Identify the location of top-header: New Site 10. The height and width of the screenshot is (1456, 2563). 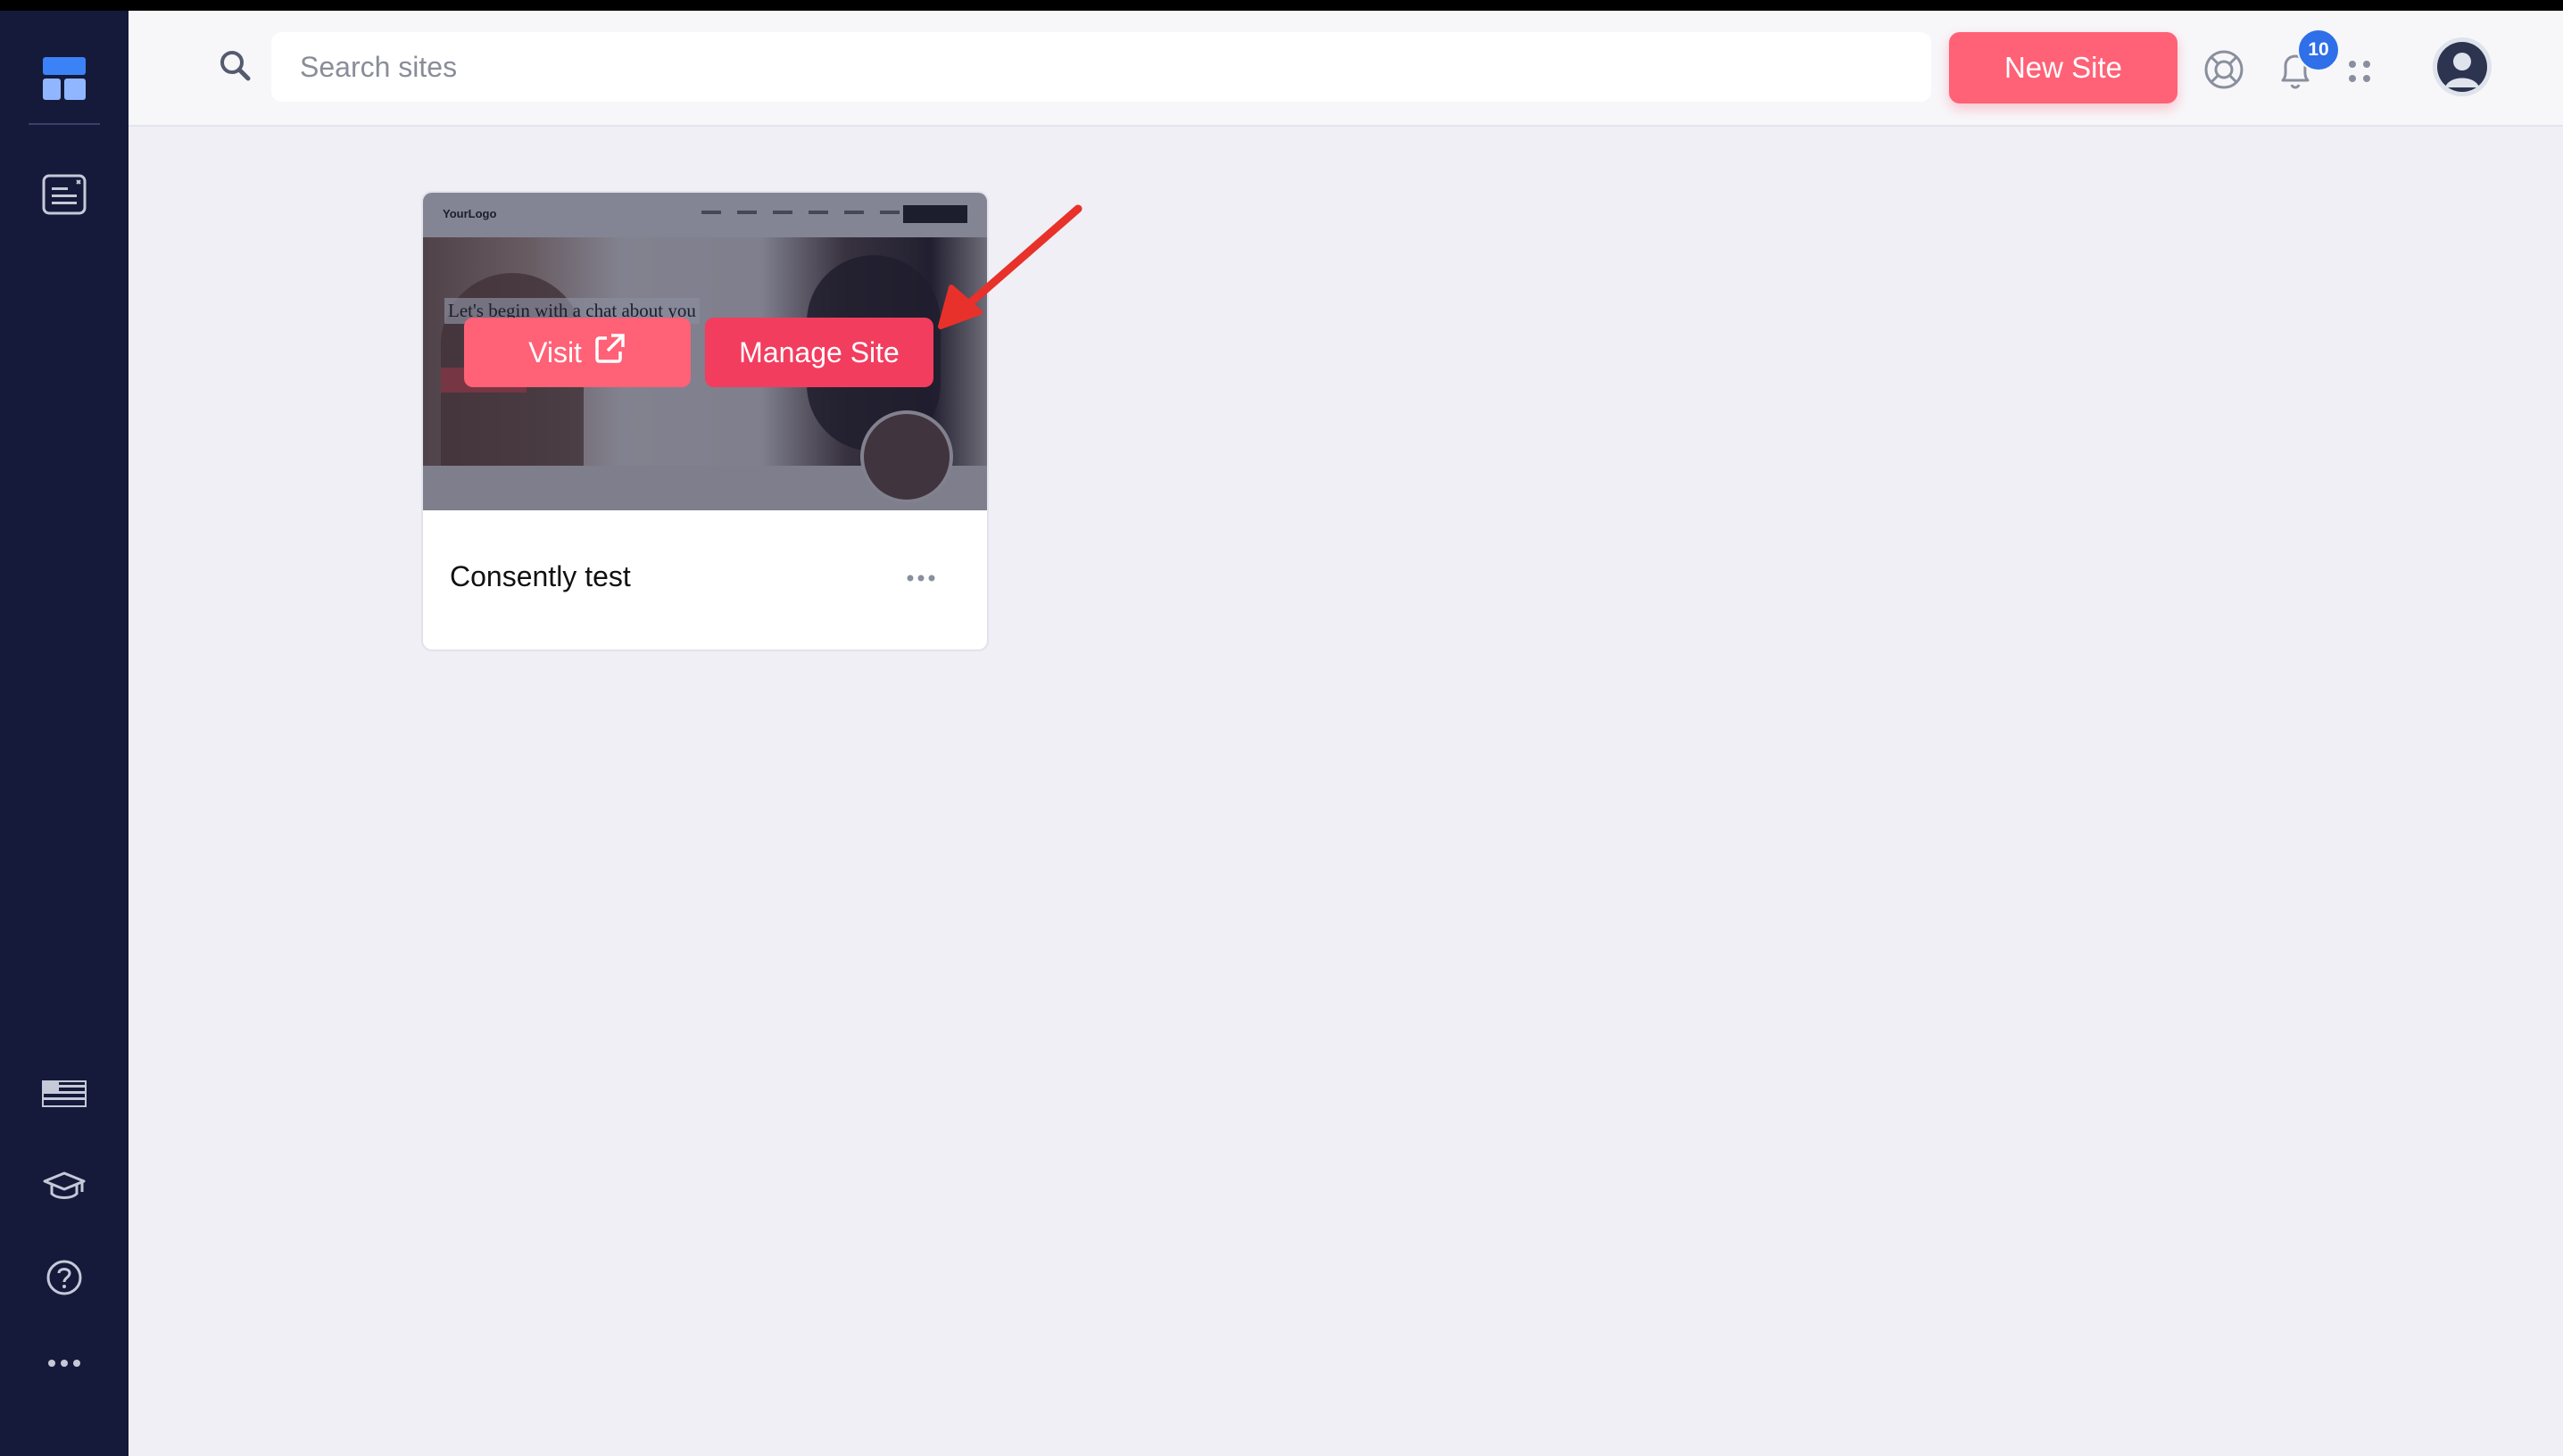
(1346, 69).